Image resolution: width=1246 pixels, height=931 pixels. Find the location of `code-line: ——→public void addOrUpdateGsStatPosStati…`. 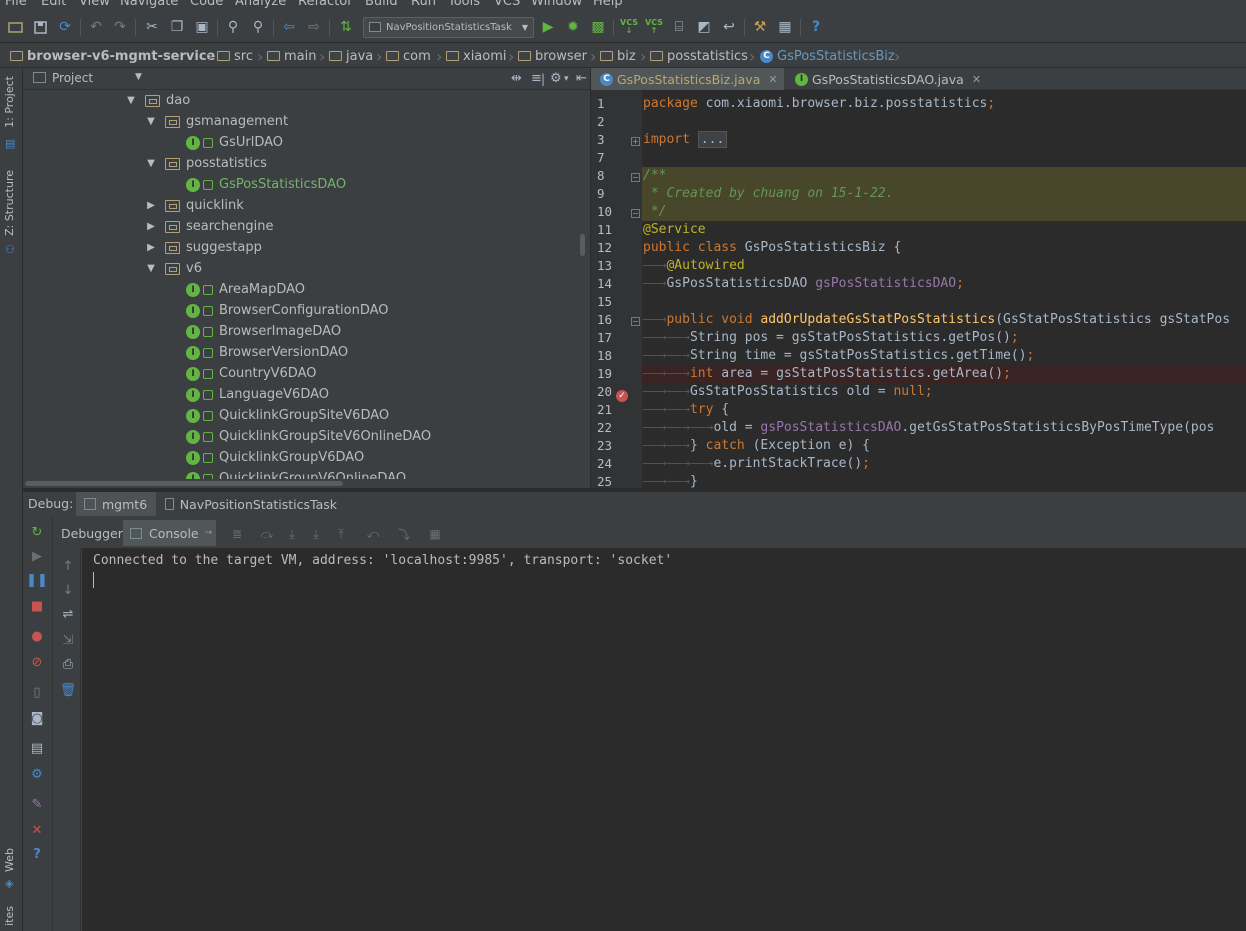

code-line: ——→public void addOrUpdateGsStatPosStati… is located at coordinates (944, 320).